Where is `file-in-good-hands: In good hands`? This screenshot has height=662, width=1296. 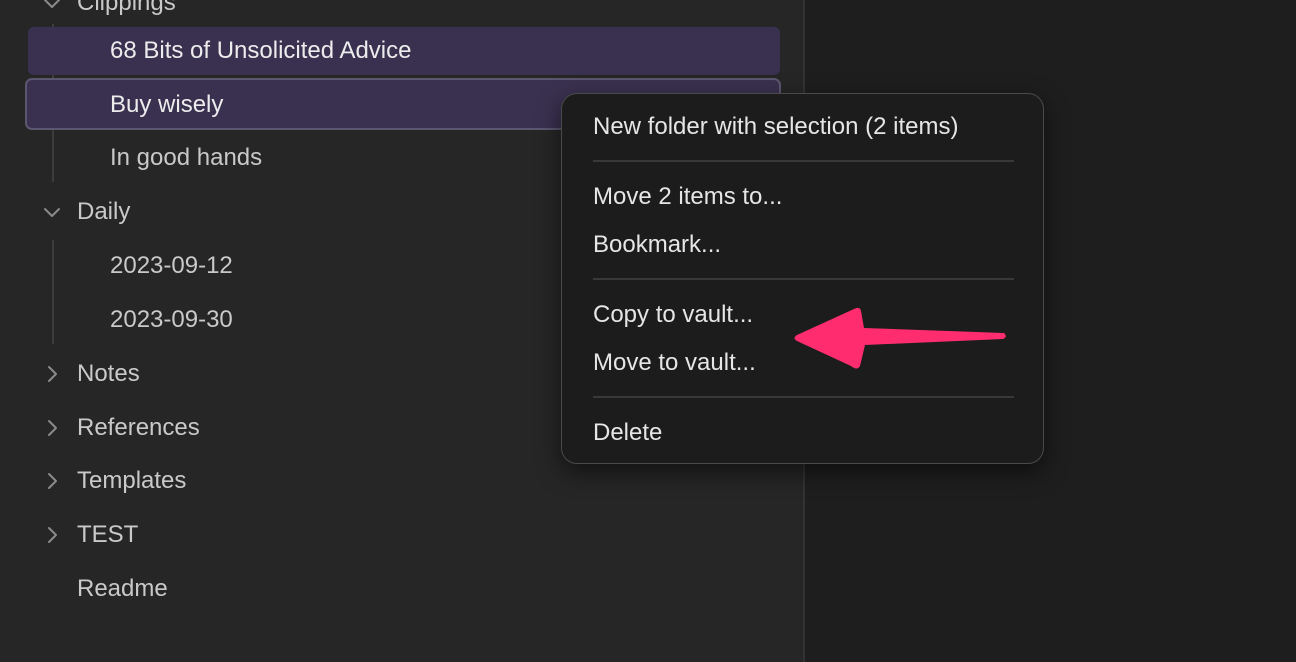 file-in-good-hands: In good hands is located at coordinates (186, 158).